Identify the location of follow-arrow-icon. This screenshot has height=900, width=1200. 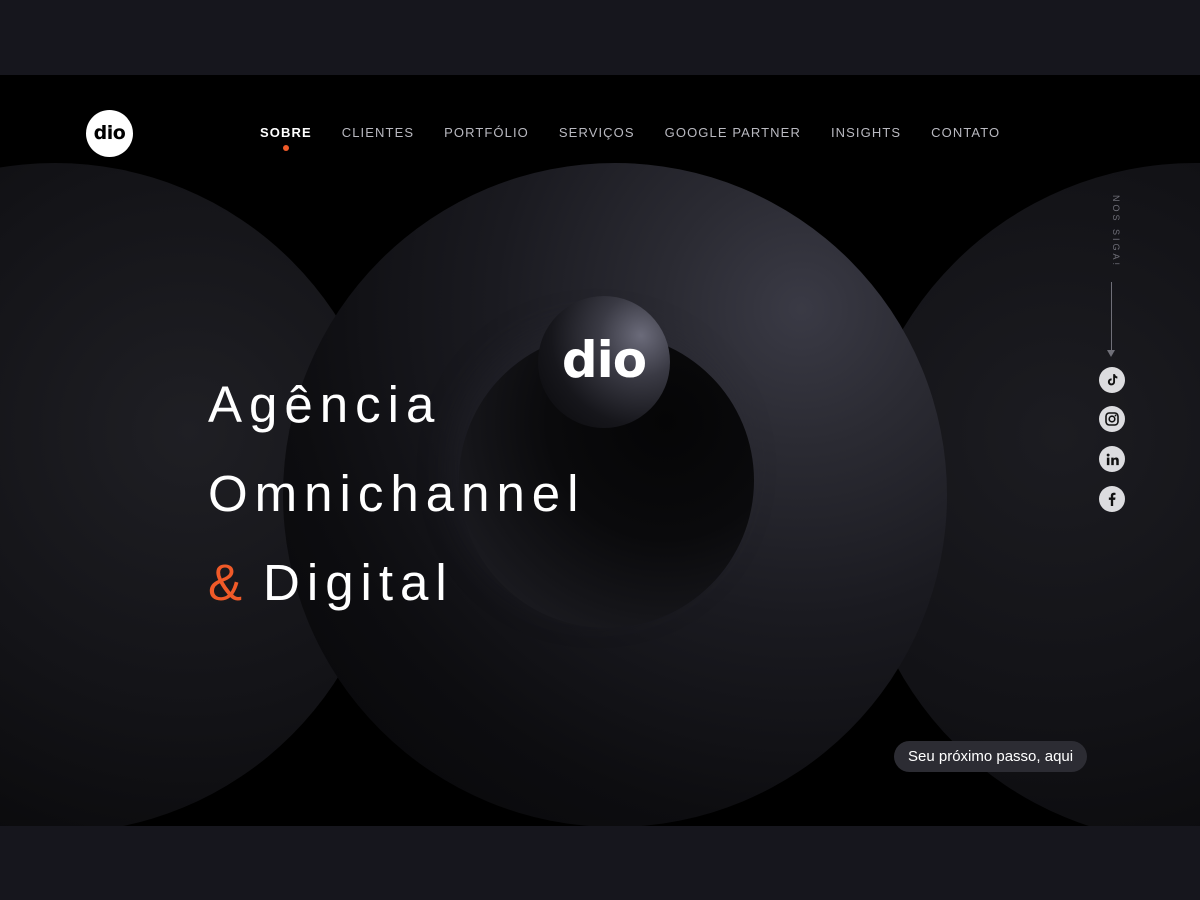
(1111, 353).